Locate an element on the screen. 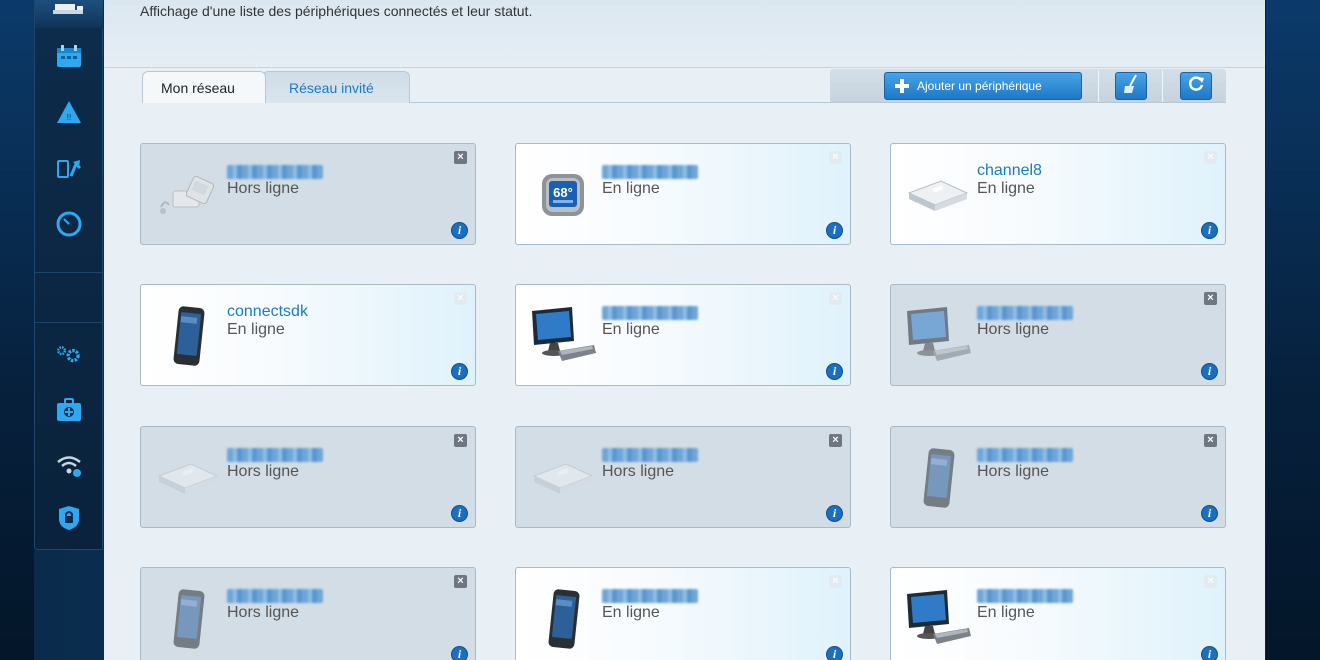  broom-icon is located at coordinates (1131, 86).